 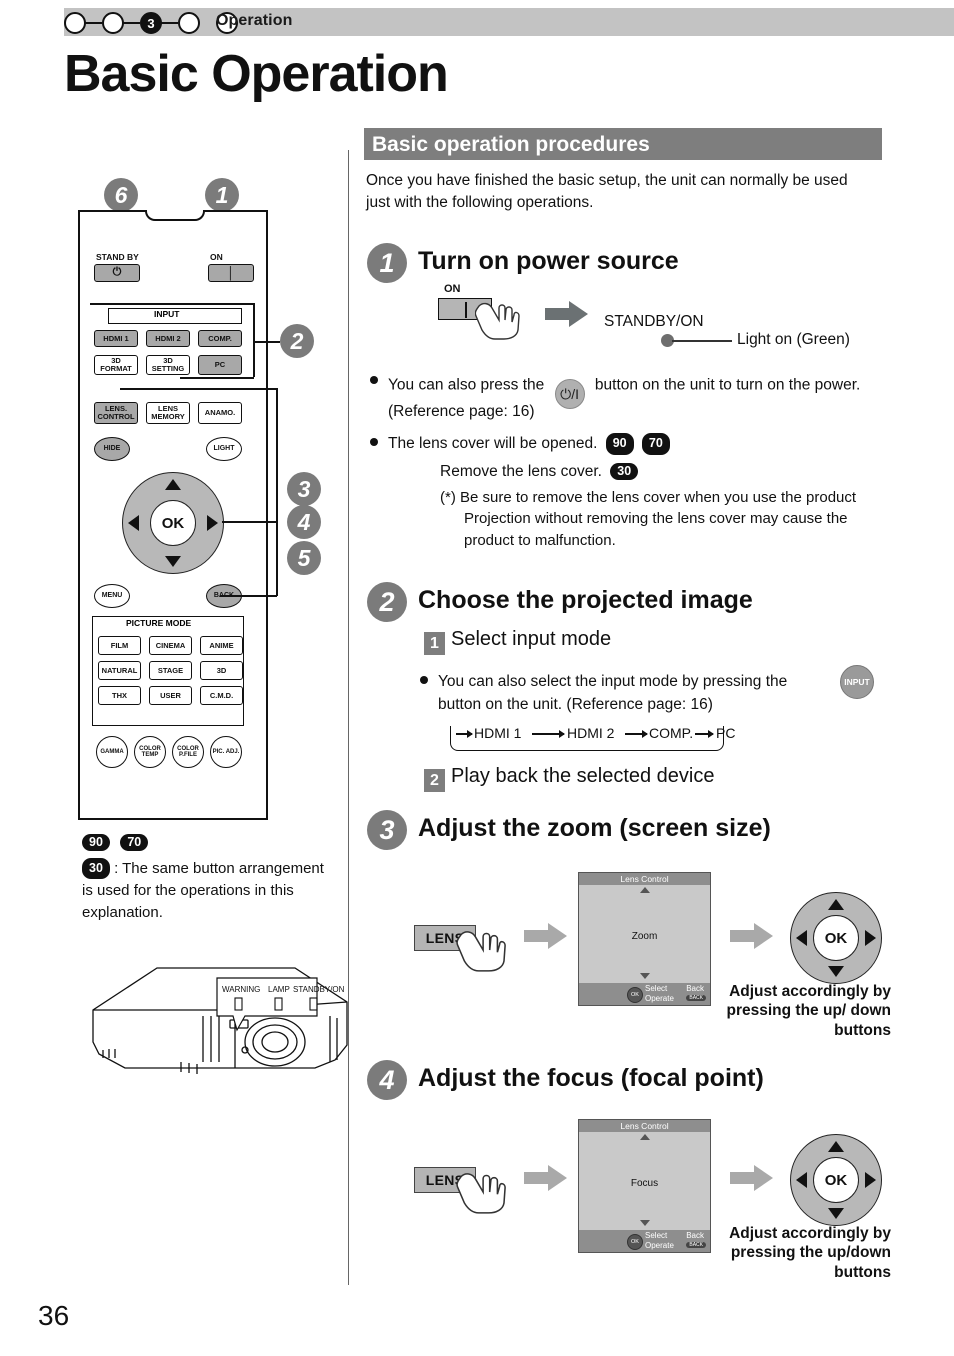 I want to click on picture-mode-group-label: PICTURE MODE, so click(x=159, y=623).